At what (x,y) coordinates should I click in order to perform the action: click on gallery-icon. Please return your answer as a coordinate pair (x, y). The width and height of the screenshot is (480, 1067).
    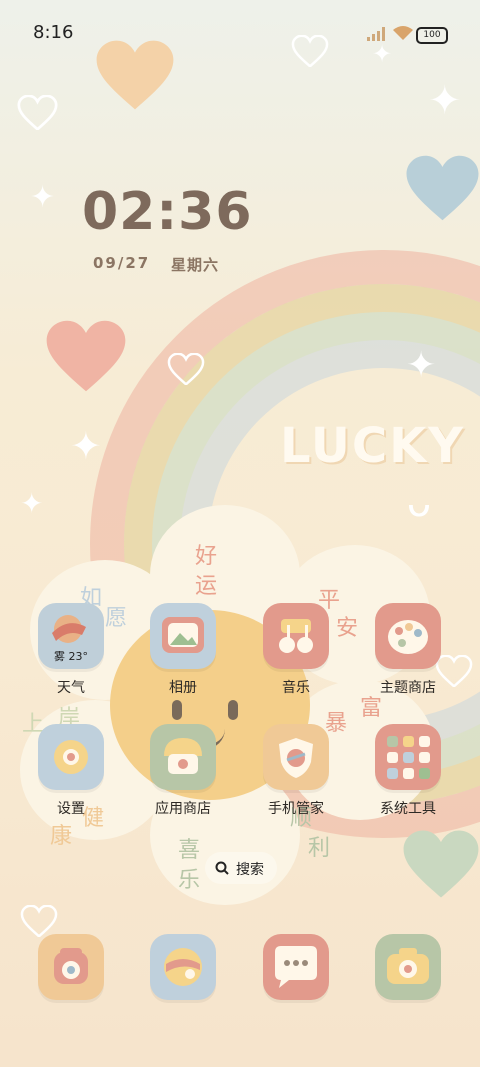
    Looking at the image, I should click on (183, 636).